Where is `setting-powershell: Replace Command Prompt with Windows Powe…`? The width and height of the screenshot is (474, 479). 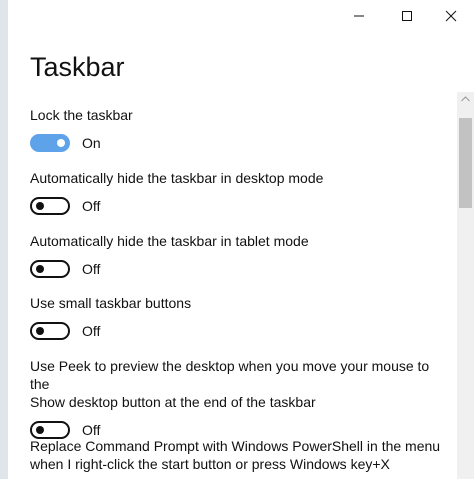 setting-powershell: Replace Command Prompt with Windows Powe… is located at coordinates (237, 455).